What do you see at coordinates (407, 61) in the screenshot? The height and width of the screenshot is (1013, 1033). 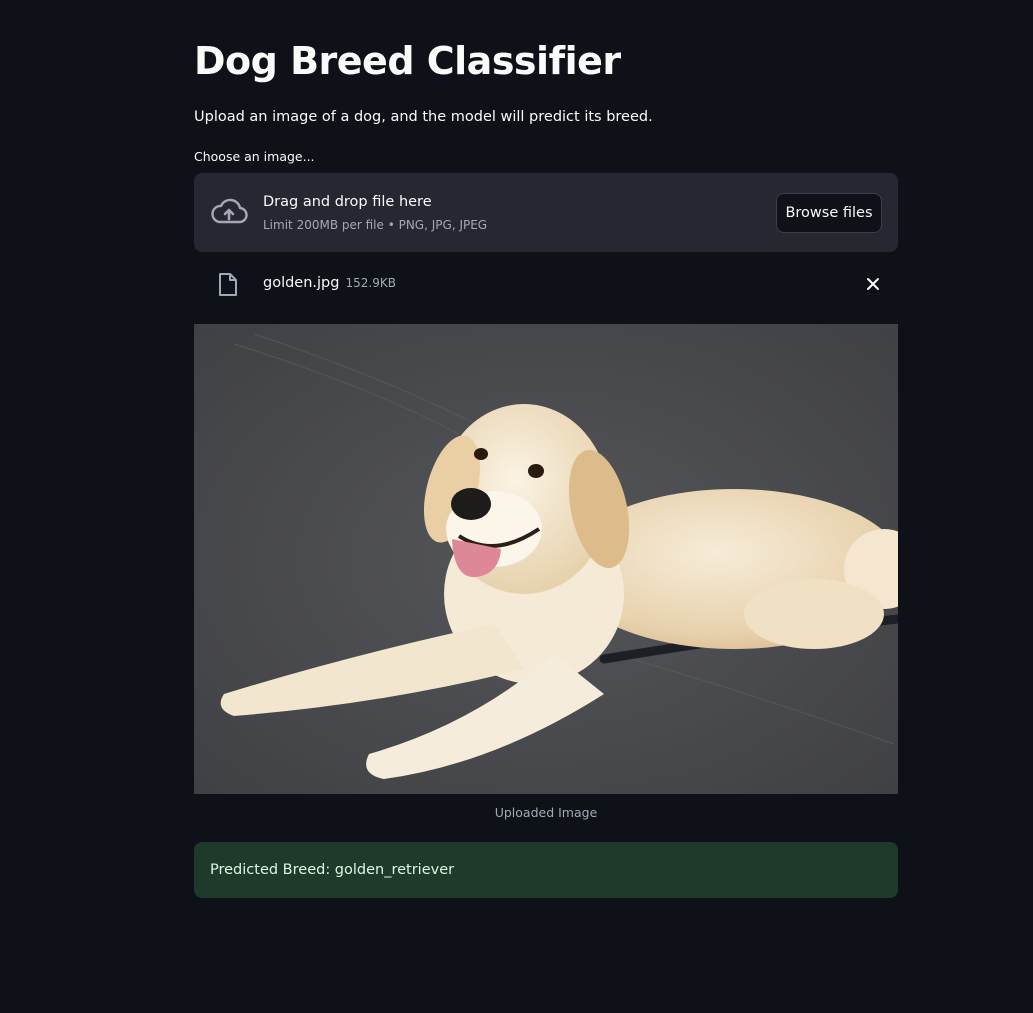 I see `page-title: Dog Breed Classifier` at bounding box center [407, 61].